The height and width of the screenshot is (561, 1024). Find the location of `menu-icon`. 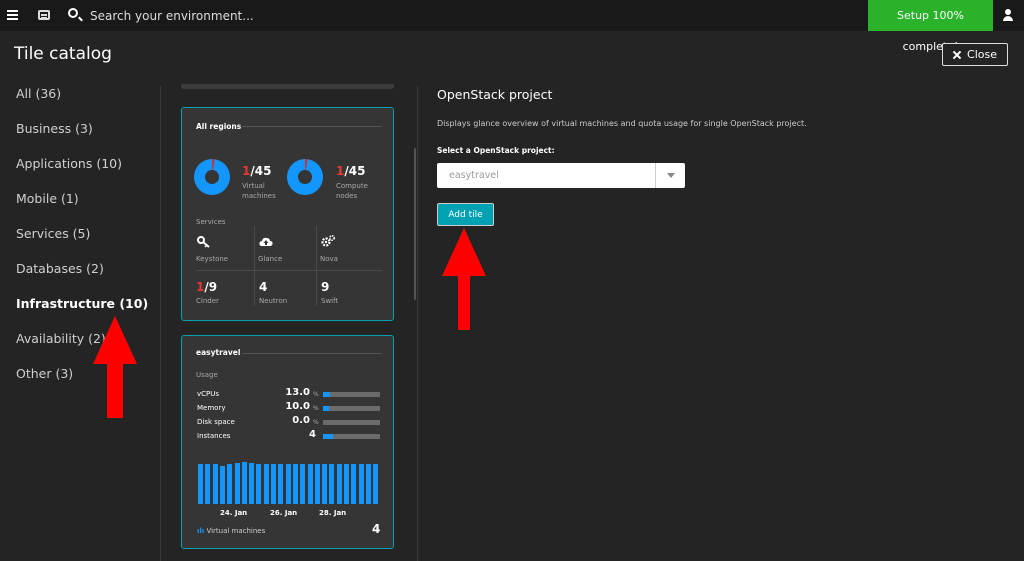

menu-icon is located at coordinates (12, 15).